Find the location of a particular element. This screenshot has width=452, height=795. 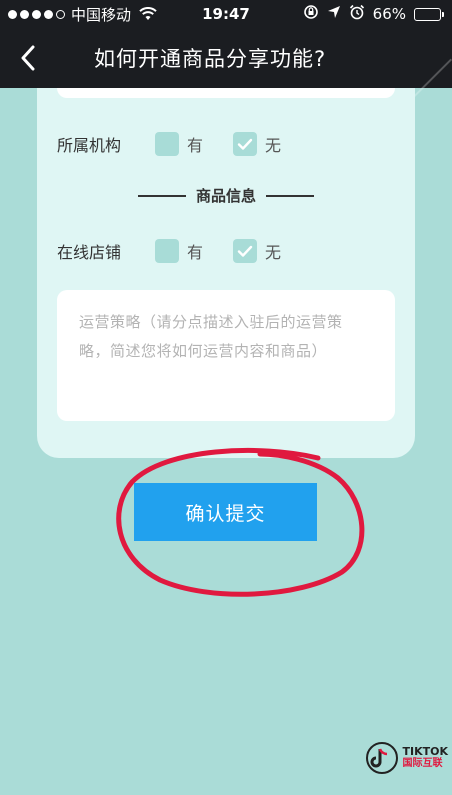

watermark-line2: 国际互联 is located at coordinates (422, 763).